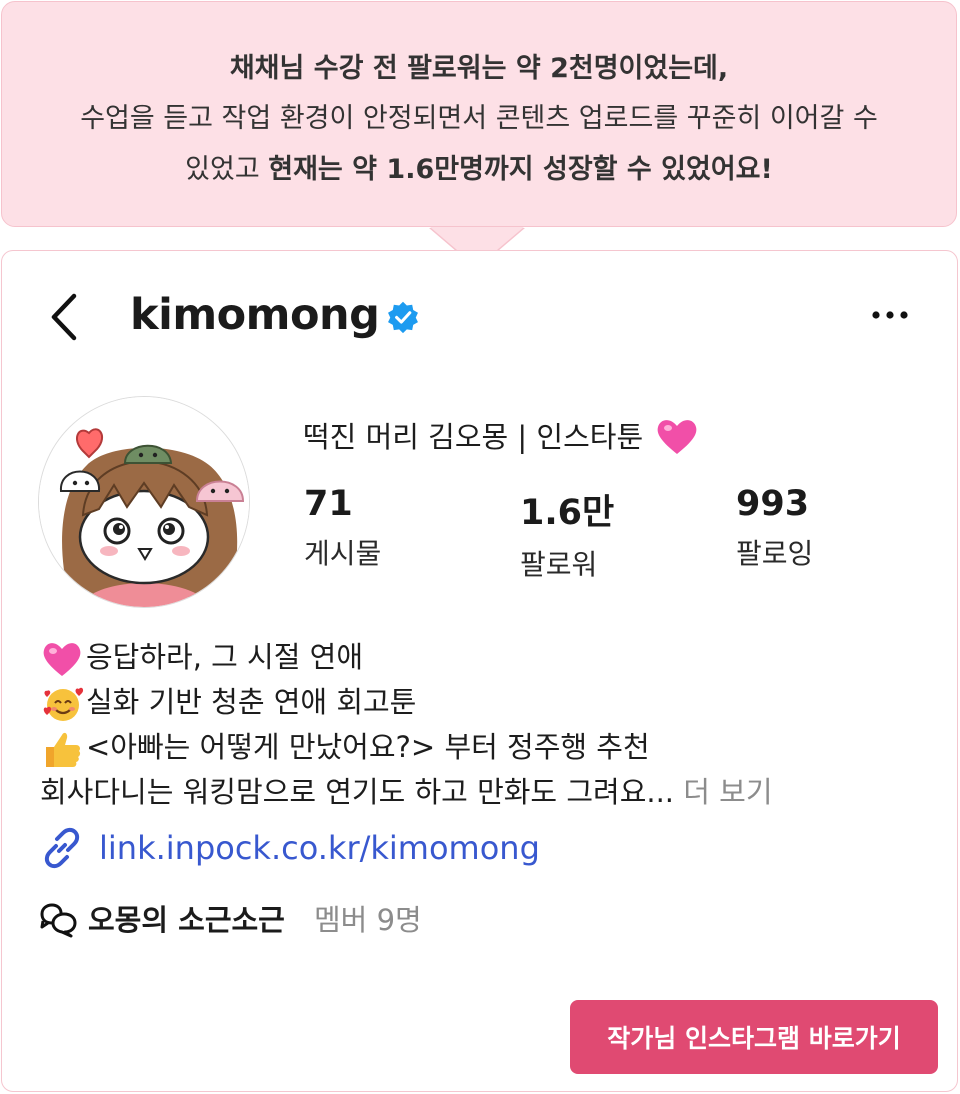 Image resolution: width=960 pixels, height=1094 pixels. What do you see at coordinates (473, 437) in the screenshot?
I see `display-name-text: 떡진 머리 김오몽 | 인스타툰` at bounding box center [473, 437].